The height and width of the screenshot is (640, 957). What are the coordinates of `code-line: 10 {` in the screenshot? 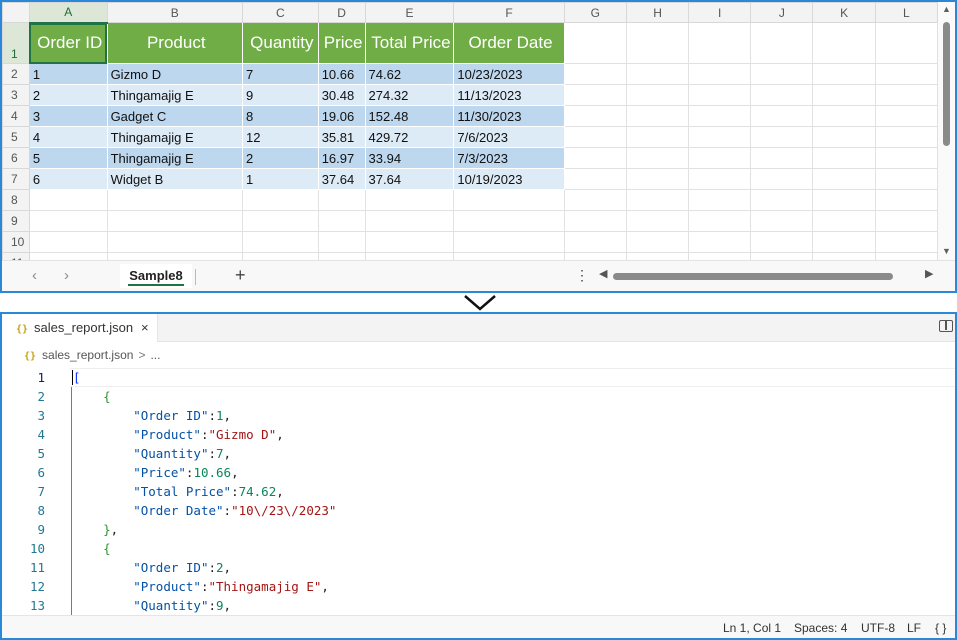 It's located at (478, 548).